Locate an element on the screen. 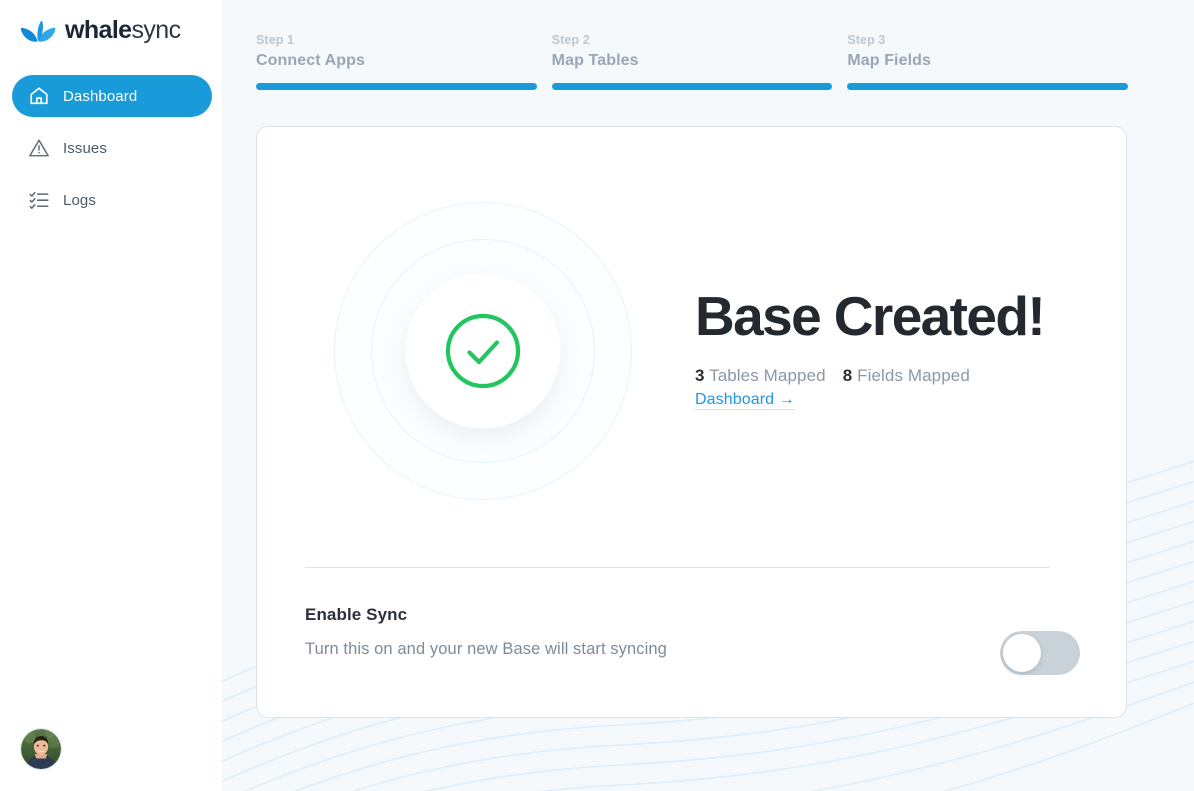 The height and width of the screenshot is (791, 1194). brand-wordmark: whalesync is located at coordinates (123, 29).